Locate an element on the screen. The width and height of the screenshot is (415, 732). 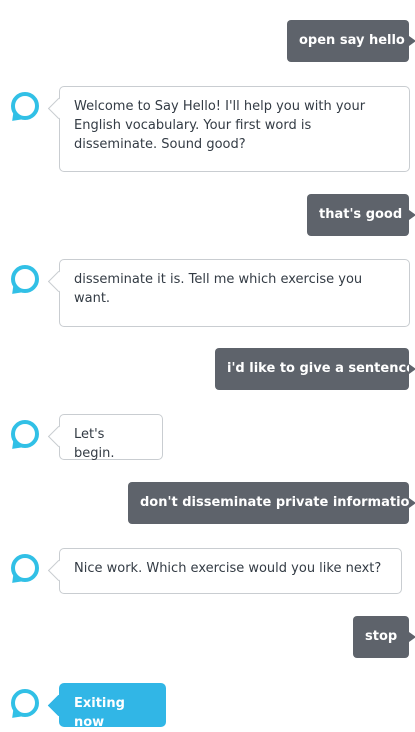
user-message-bubble: i'd like to give a sentence is located at coordinates (315, 369).